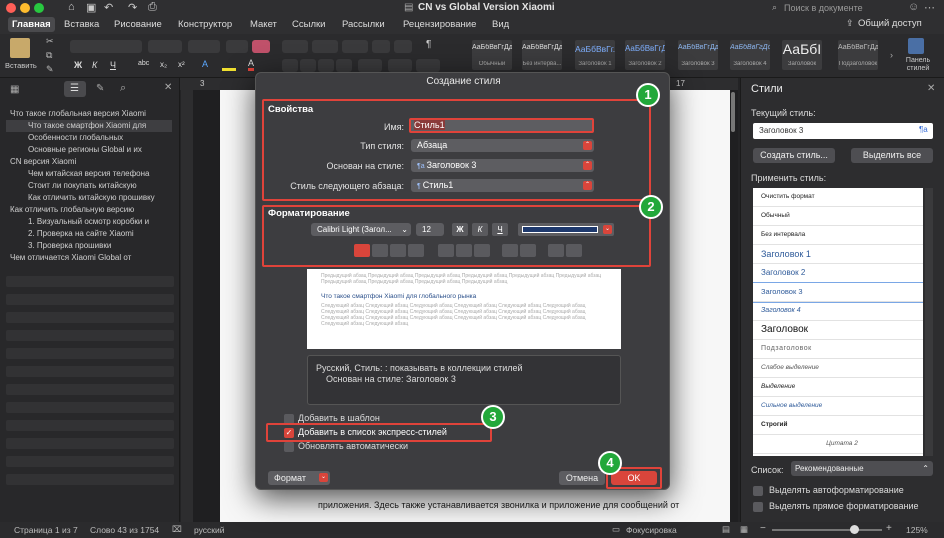  Describe the element at coordinates (123, 88) in the screenshot. I see `search-nav-icon: ⌕` at that location.